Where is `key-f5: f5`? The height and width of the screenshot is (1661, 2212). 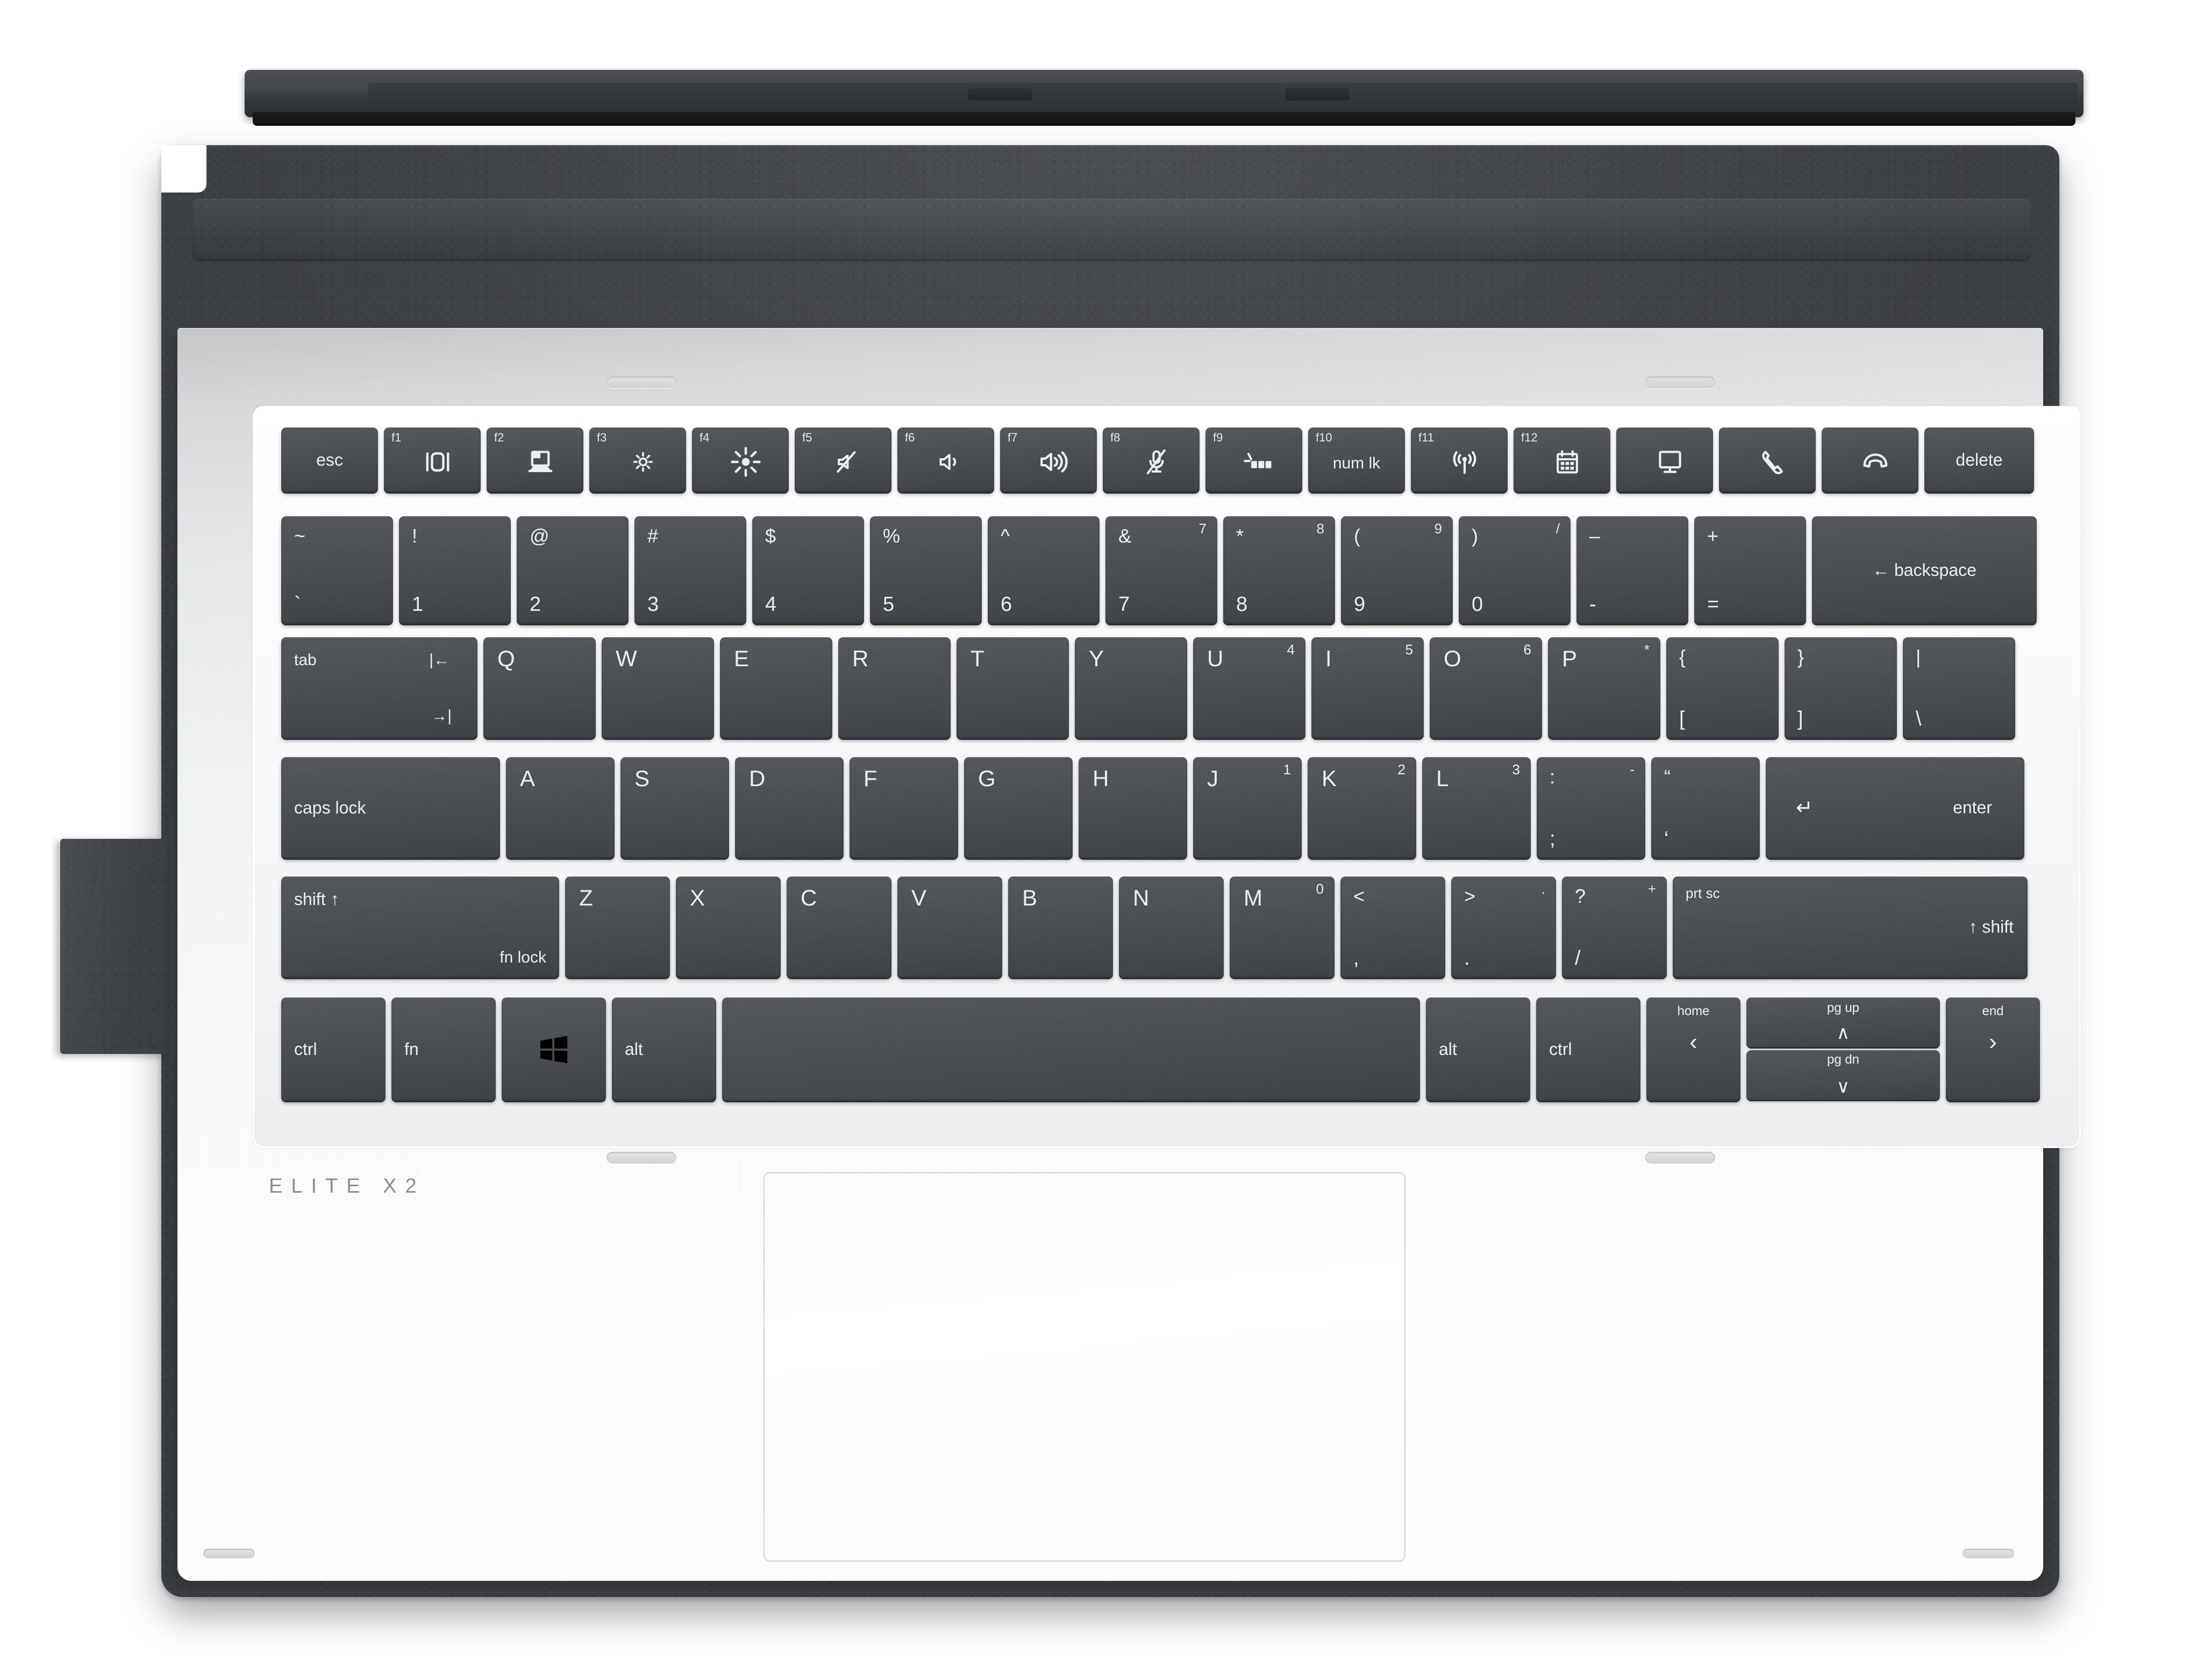 key-f5: f5 is located at coordinates (843, 459).